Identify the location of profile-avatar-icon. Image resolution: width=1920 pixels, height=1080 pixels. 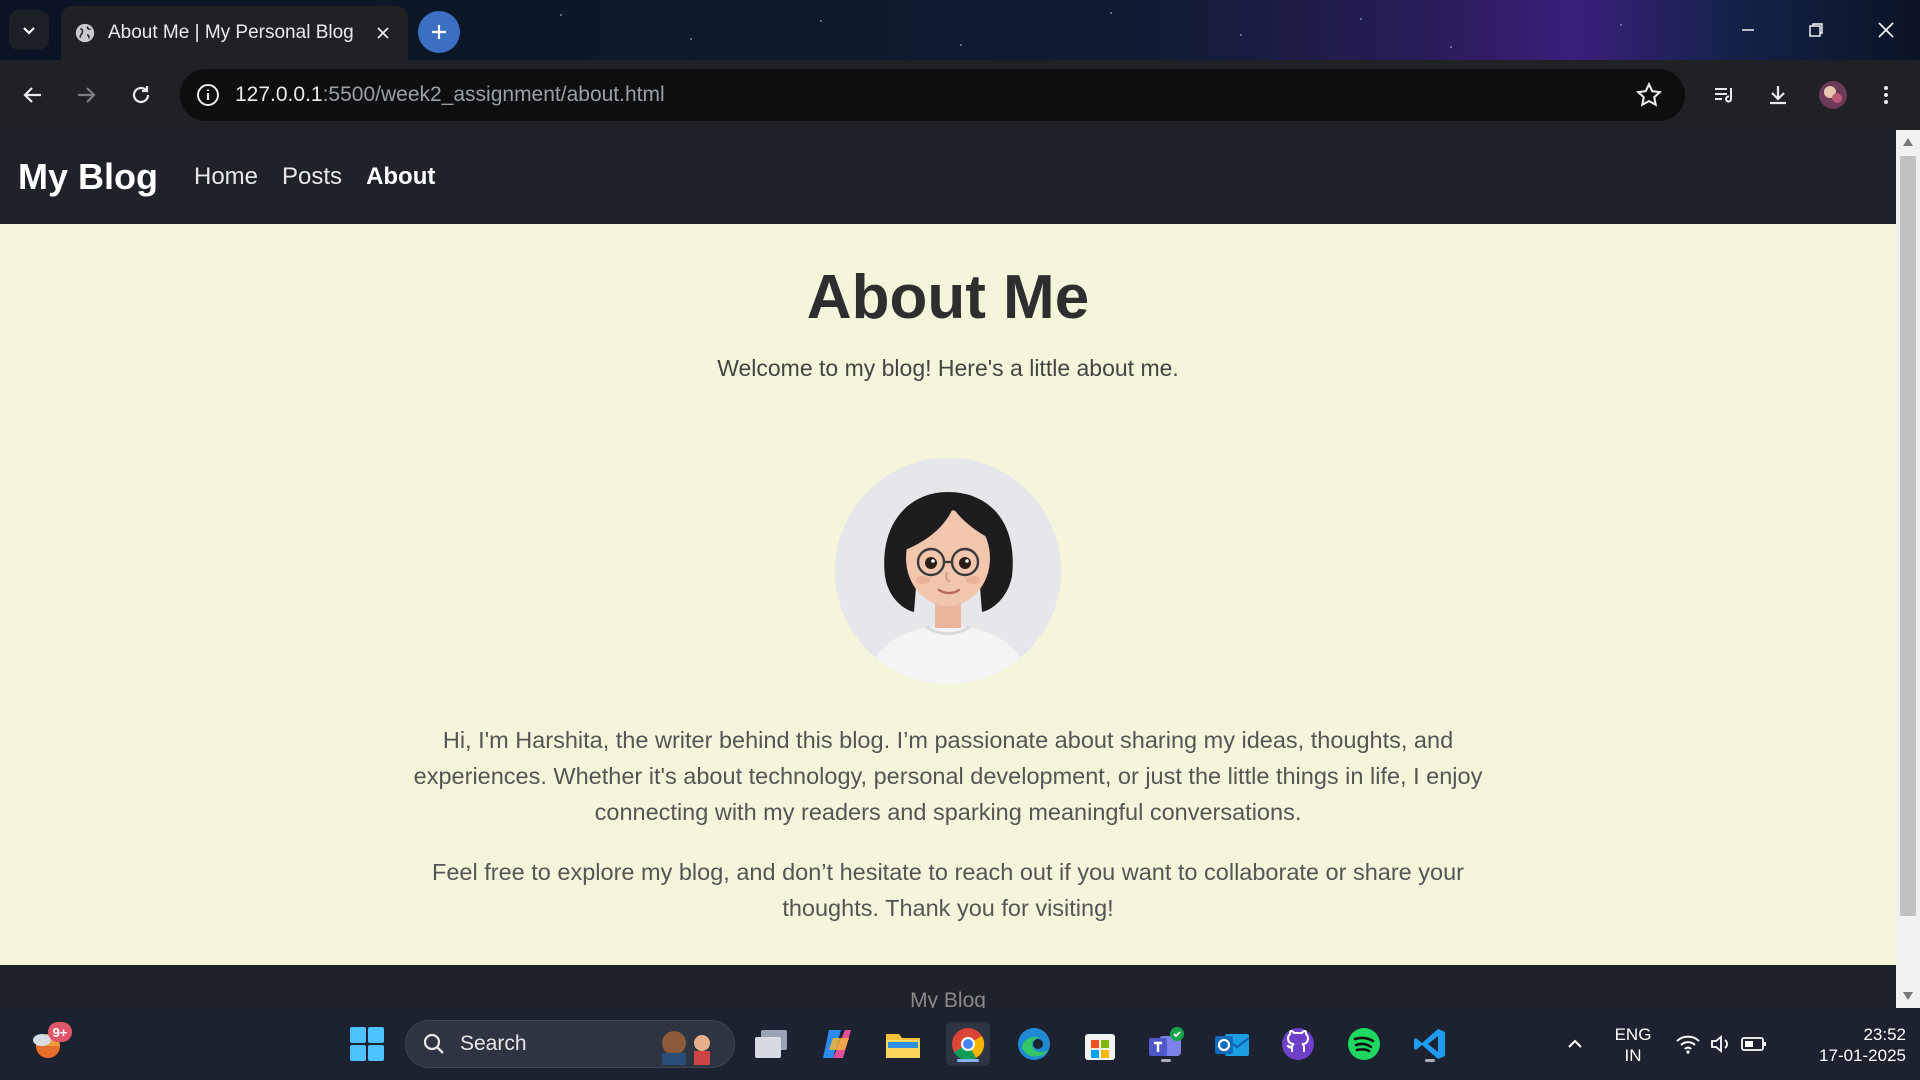
(1833, 95).